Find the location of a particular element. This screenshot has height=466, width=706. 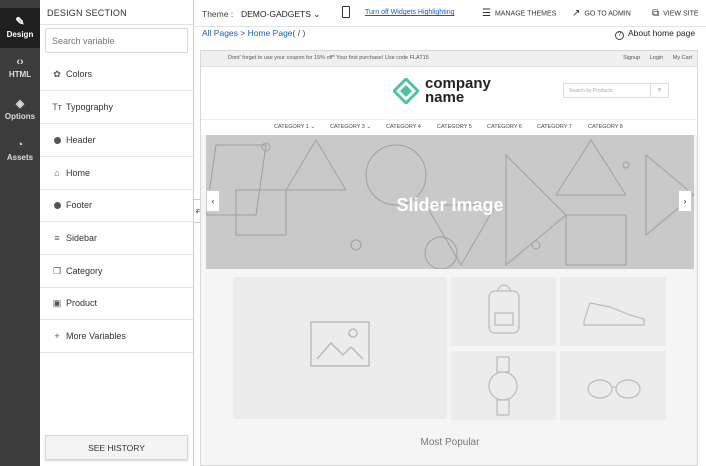

banner-tile-large is located at coordinates (340, 348).